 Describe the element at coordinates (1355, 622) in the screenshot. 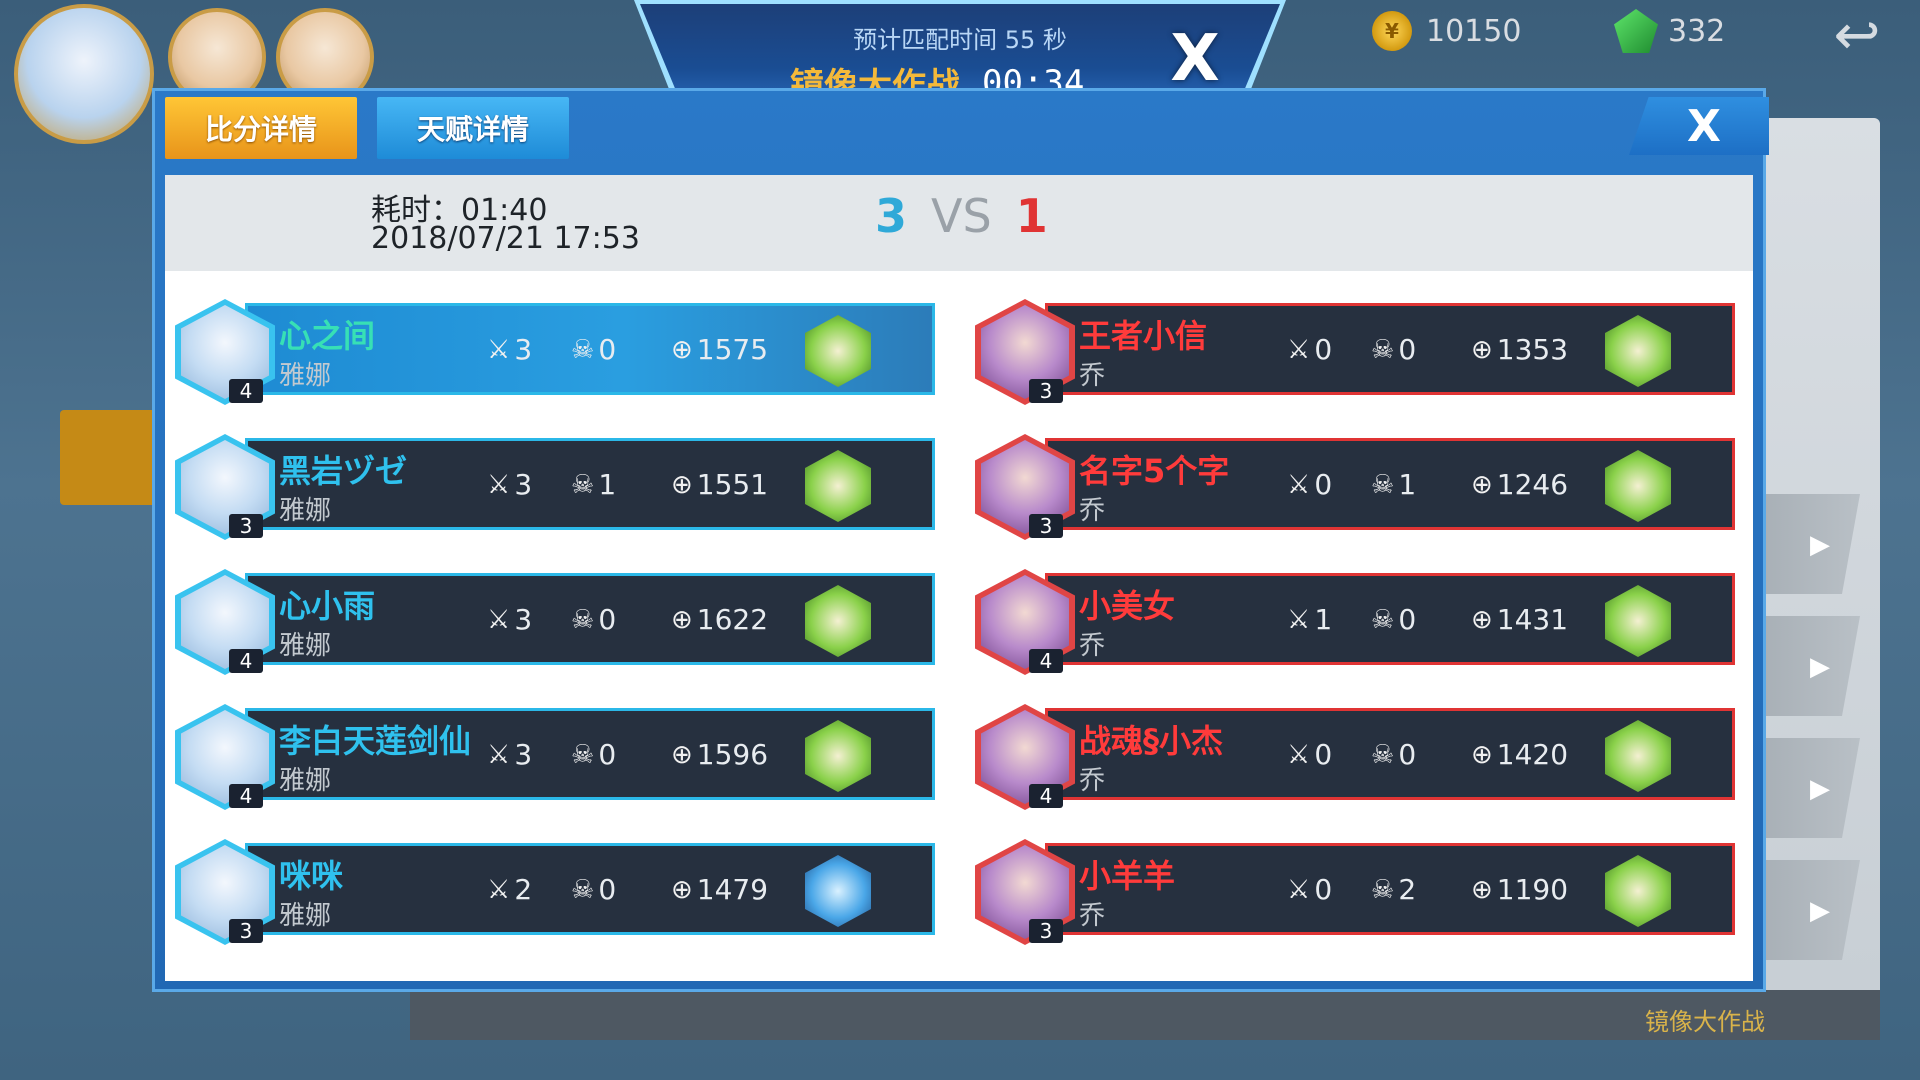

I see `red-player-row: 4 小美女 乔 ⚔ 1 ☠ 0 ⊕ 1431` at that location.